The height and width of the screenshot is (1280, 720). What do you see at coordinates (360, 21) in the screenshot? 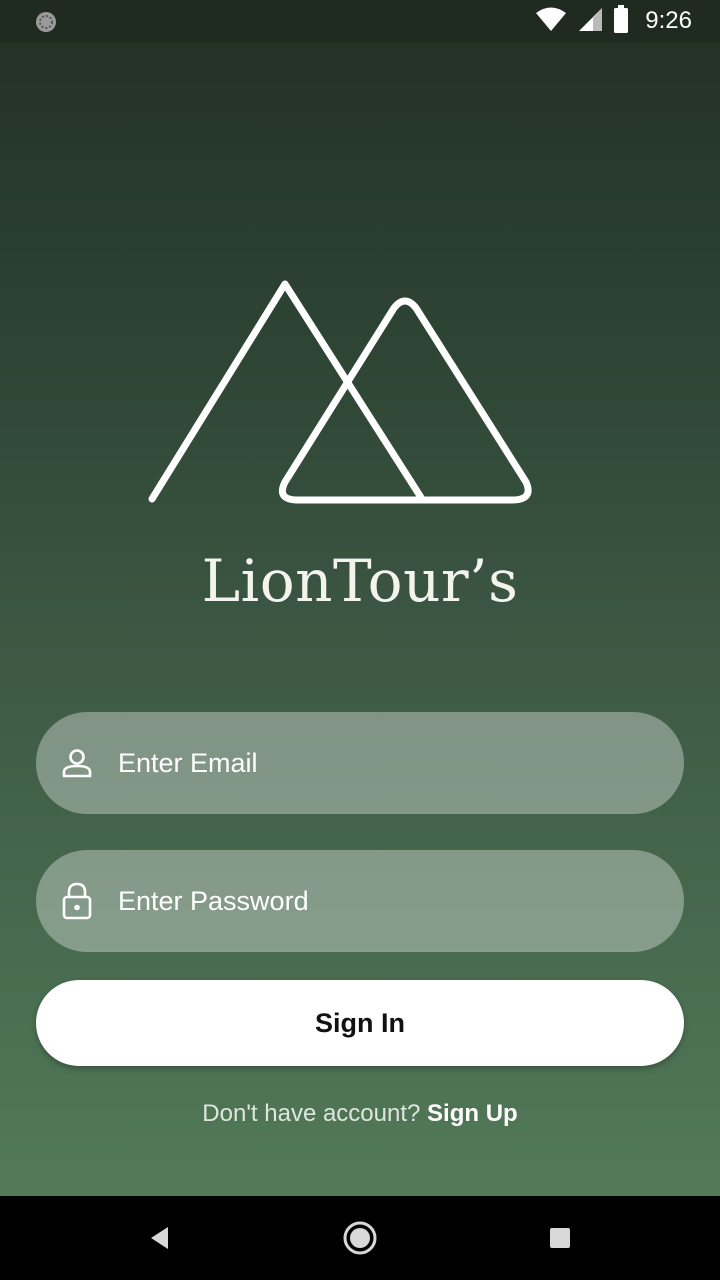
I see `status-bar: 9:26` at bounding box center [360, 21].